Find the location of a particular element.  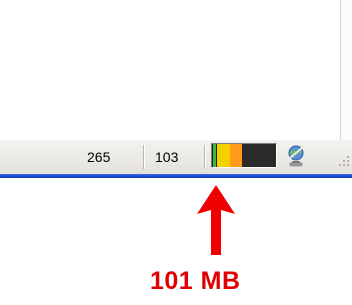

network-globe-icon is located at coordinates (296, 156).